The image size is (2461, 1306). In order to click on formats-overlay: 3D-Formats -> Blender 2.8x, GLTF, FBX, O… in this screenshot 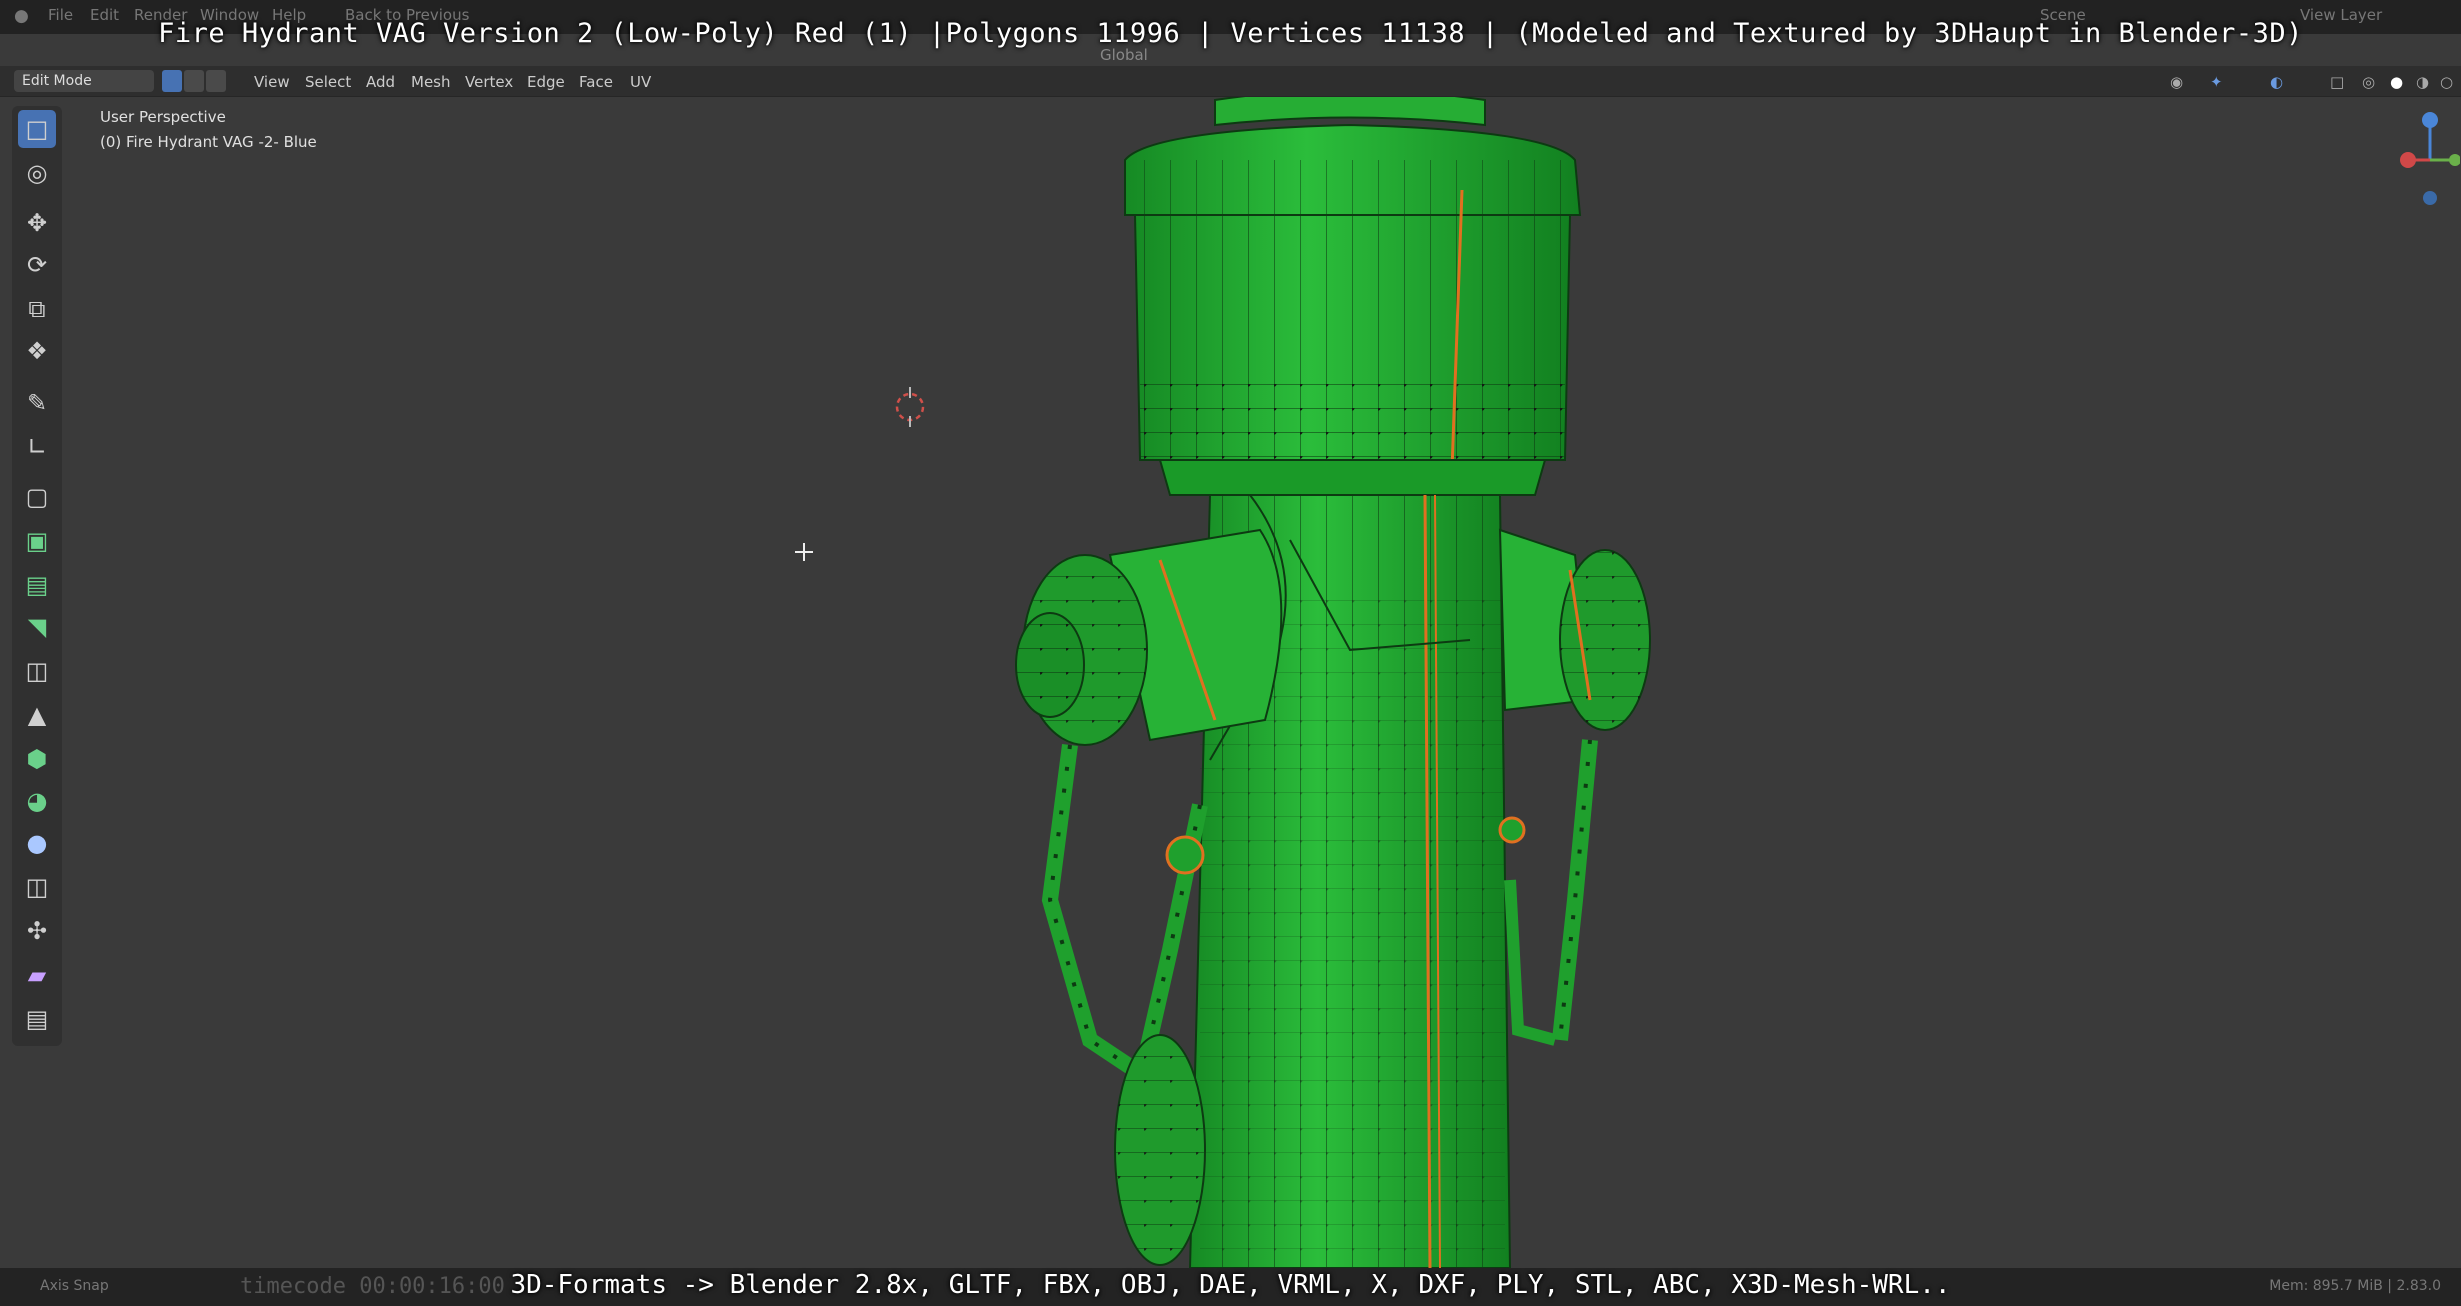, I will do `click(1230, 1285)`.